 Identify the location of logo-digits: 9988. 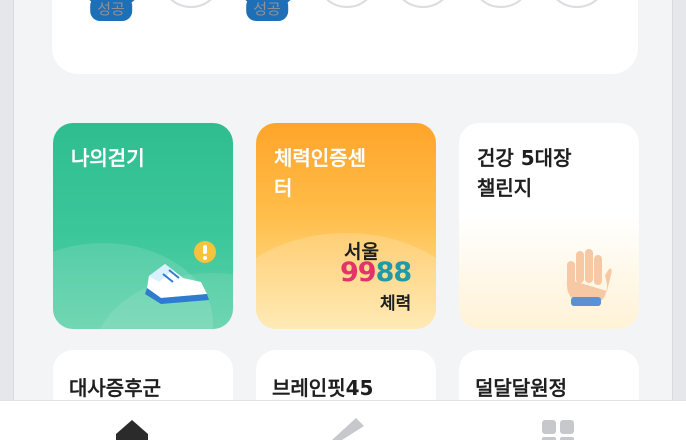
(376, 272).